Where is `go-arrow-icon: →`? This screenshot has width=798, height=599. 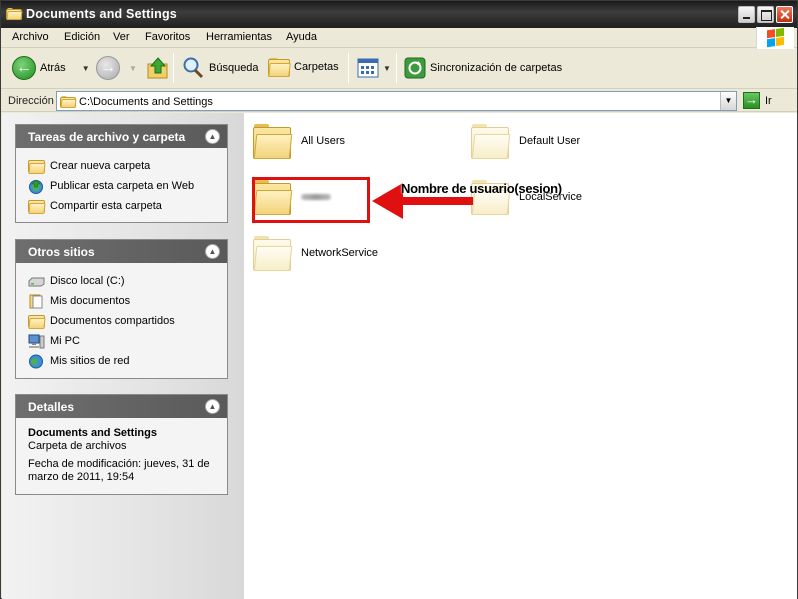
go-arrow-icon: → is located at coordinates (751, 100).